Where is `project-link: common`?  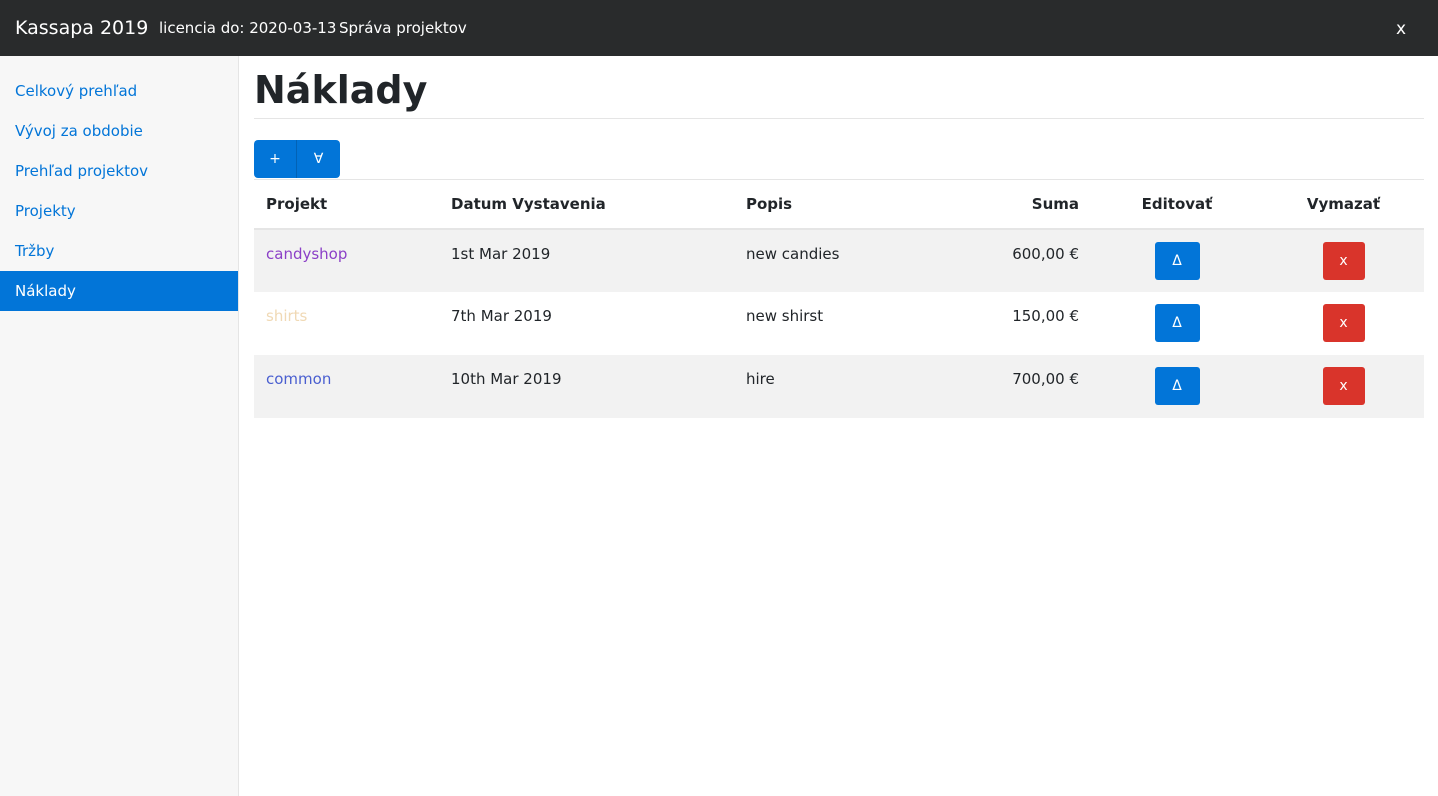 project-link: common is located at coordinates (298, 379).